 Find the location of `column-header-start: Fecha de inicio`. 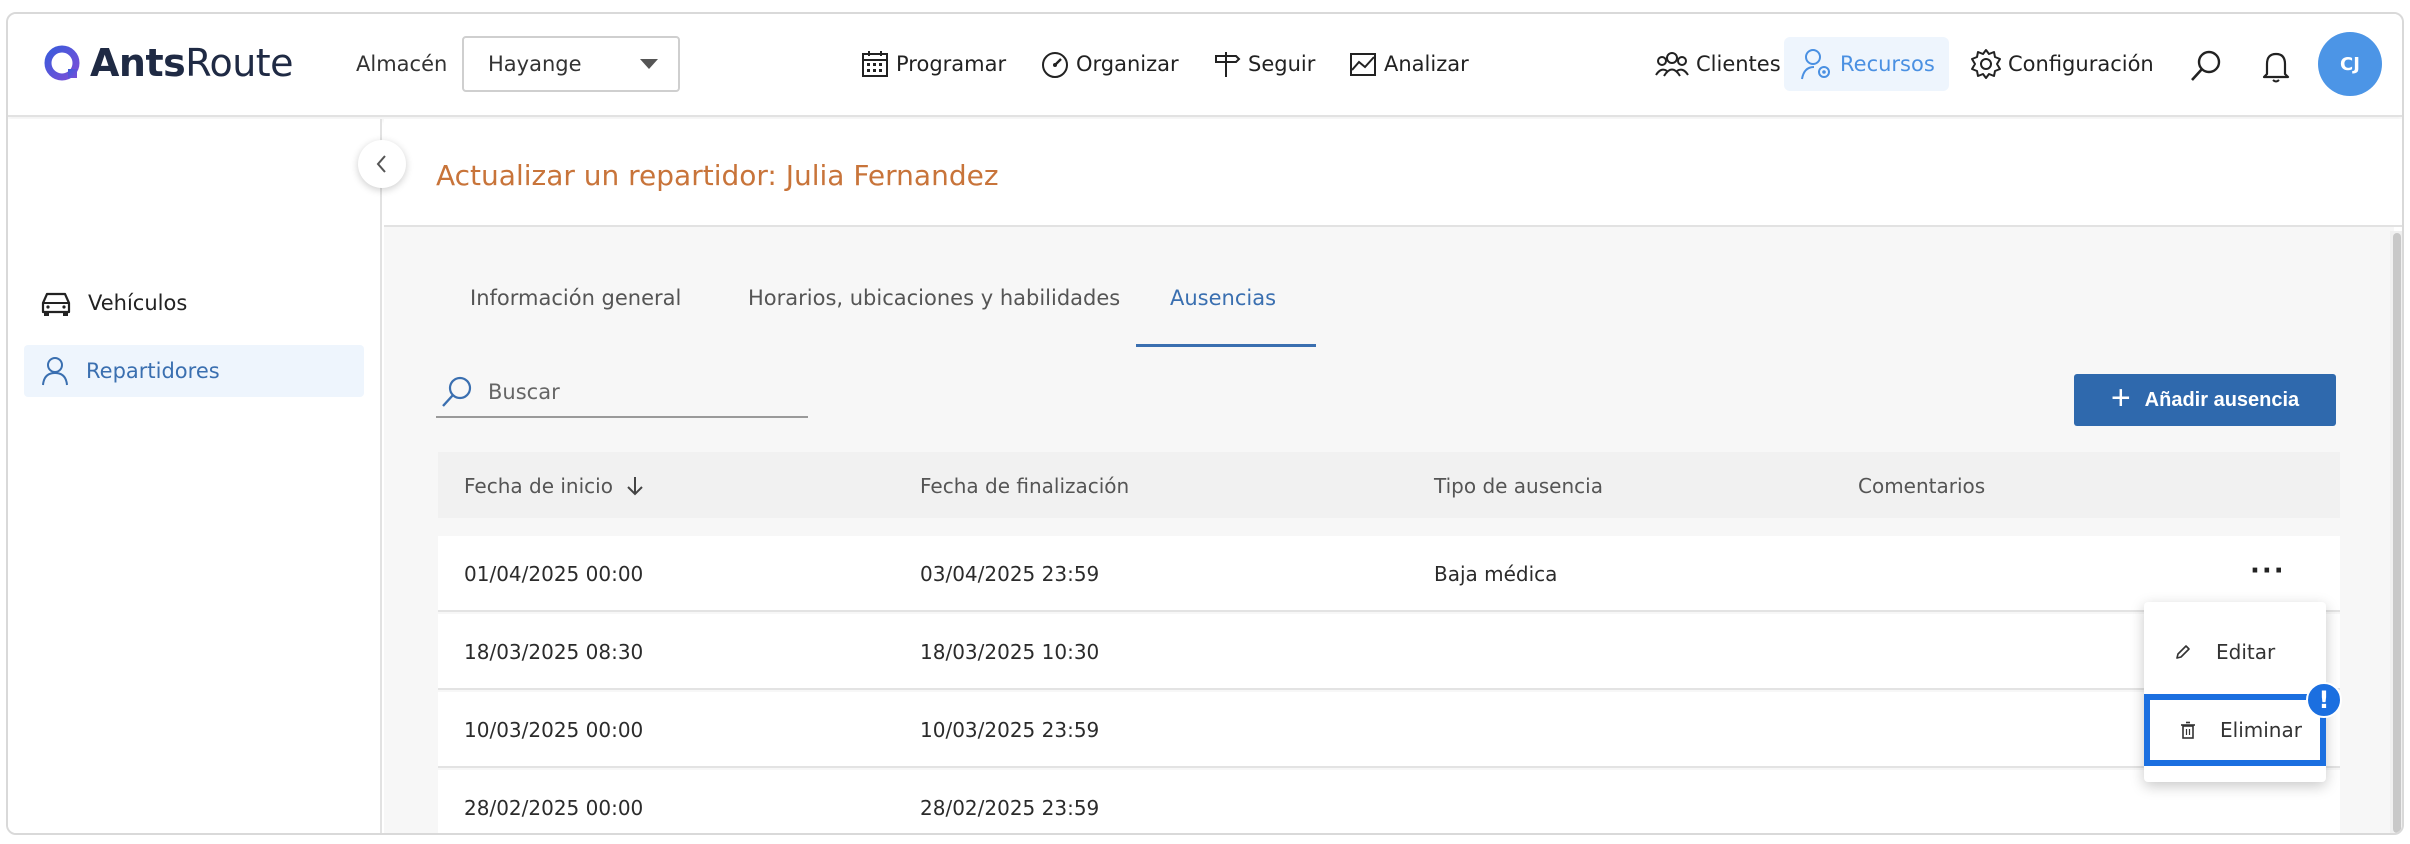

column-header-start: Fecha de inicio is located at coordinates (554, 486).